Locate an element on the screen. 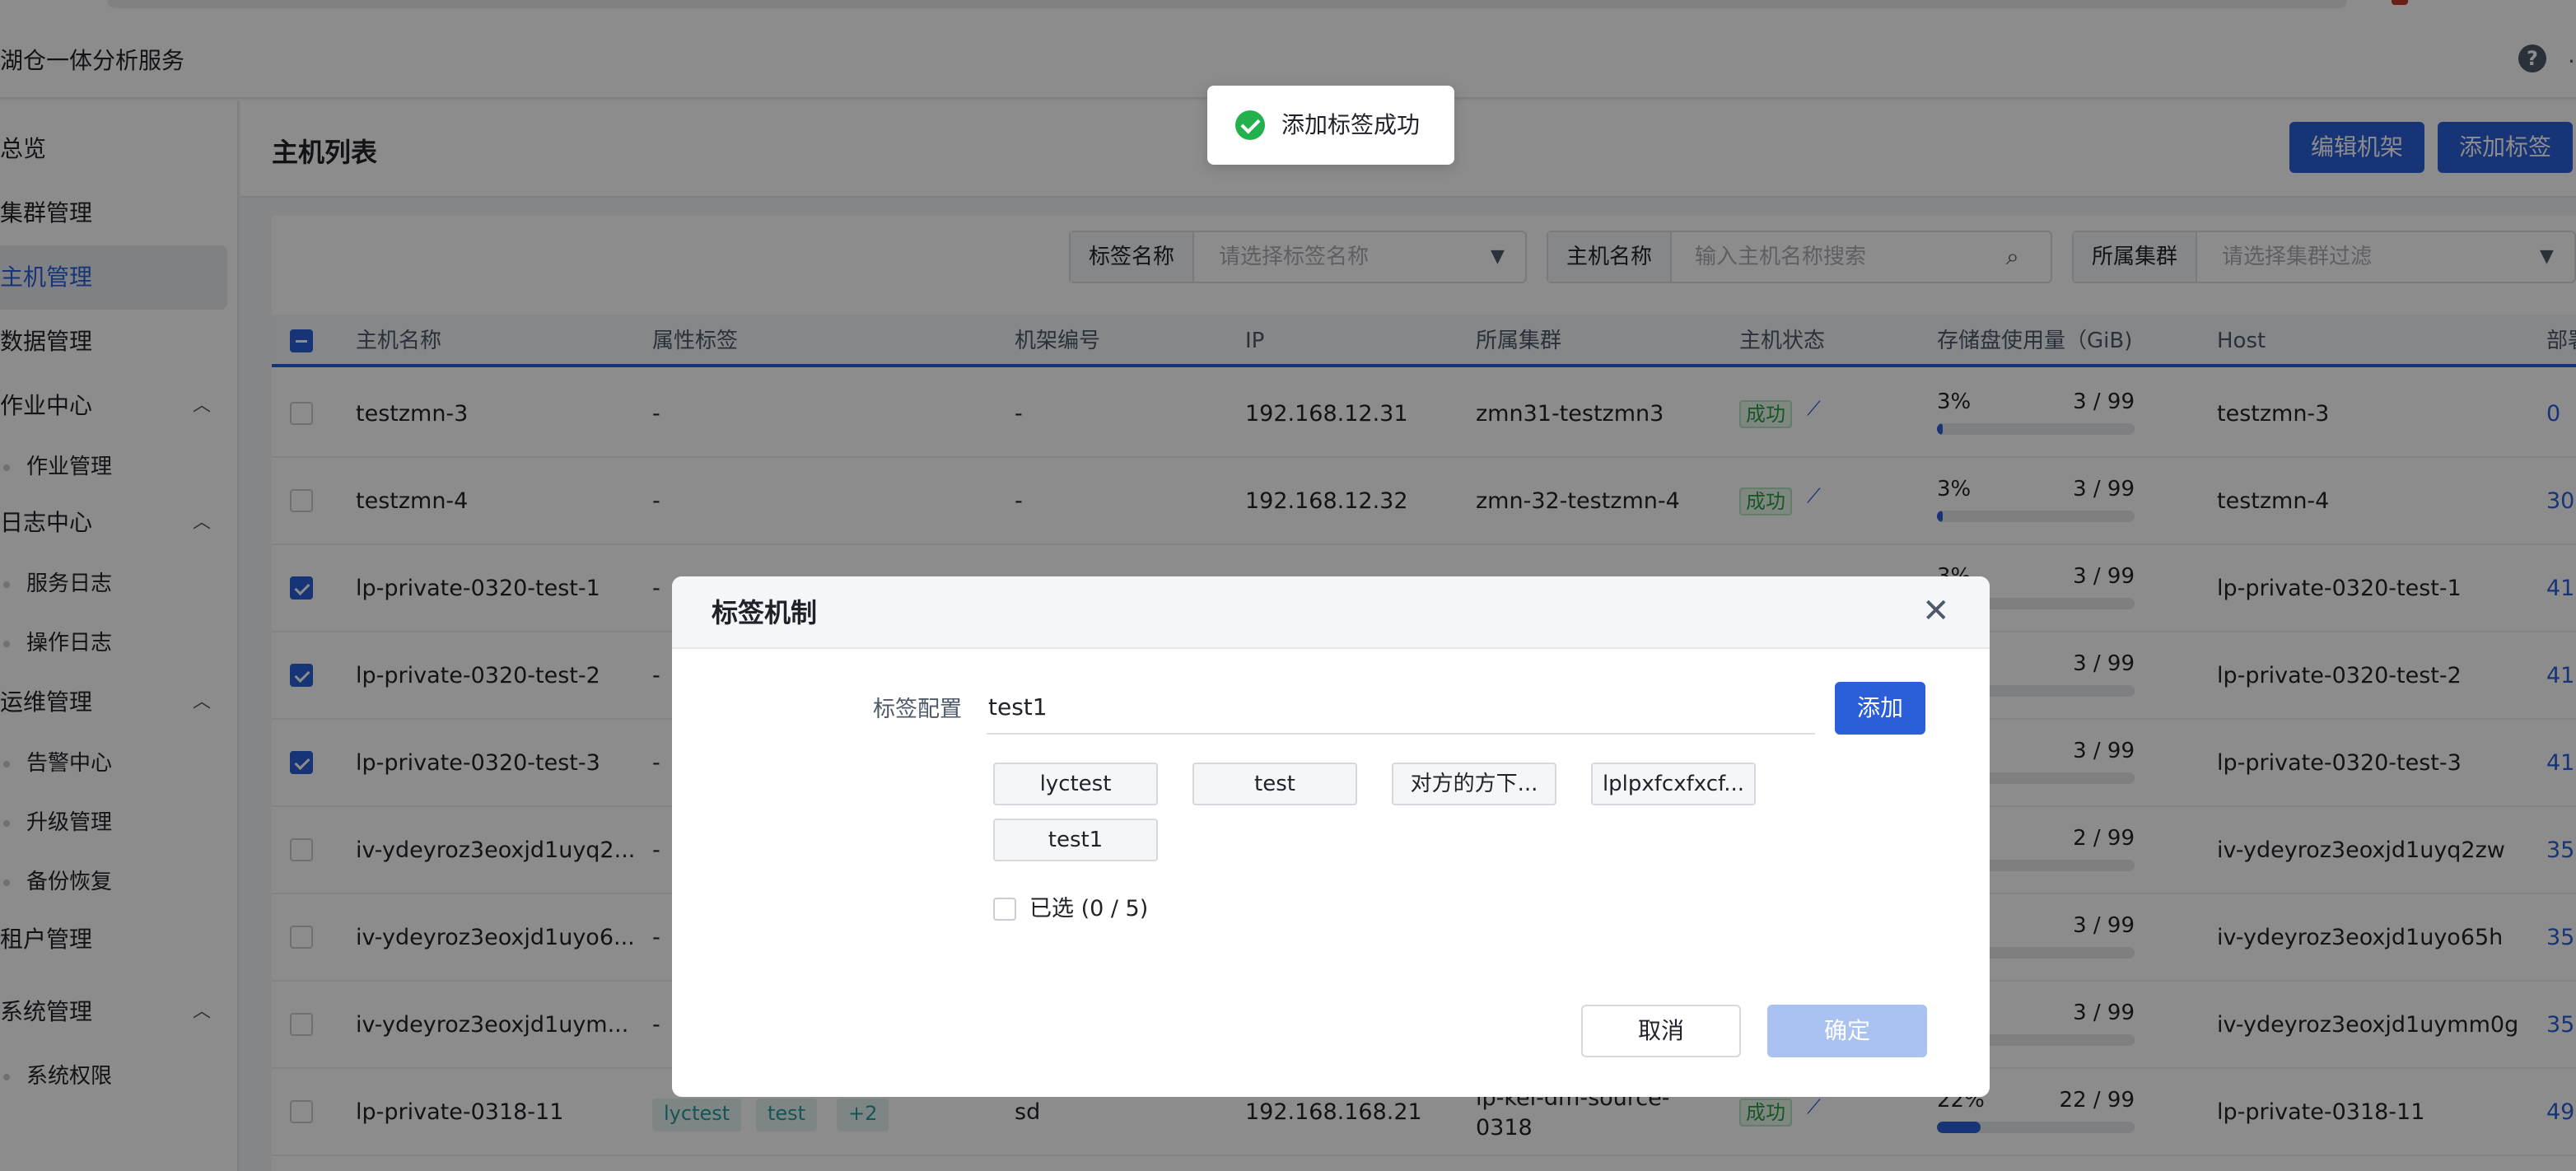 This screenshot has height=1171, width=2576. tag-config-label: 标签配置 is located at coordinates (917, 709).